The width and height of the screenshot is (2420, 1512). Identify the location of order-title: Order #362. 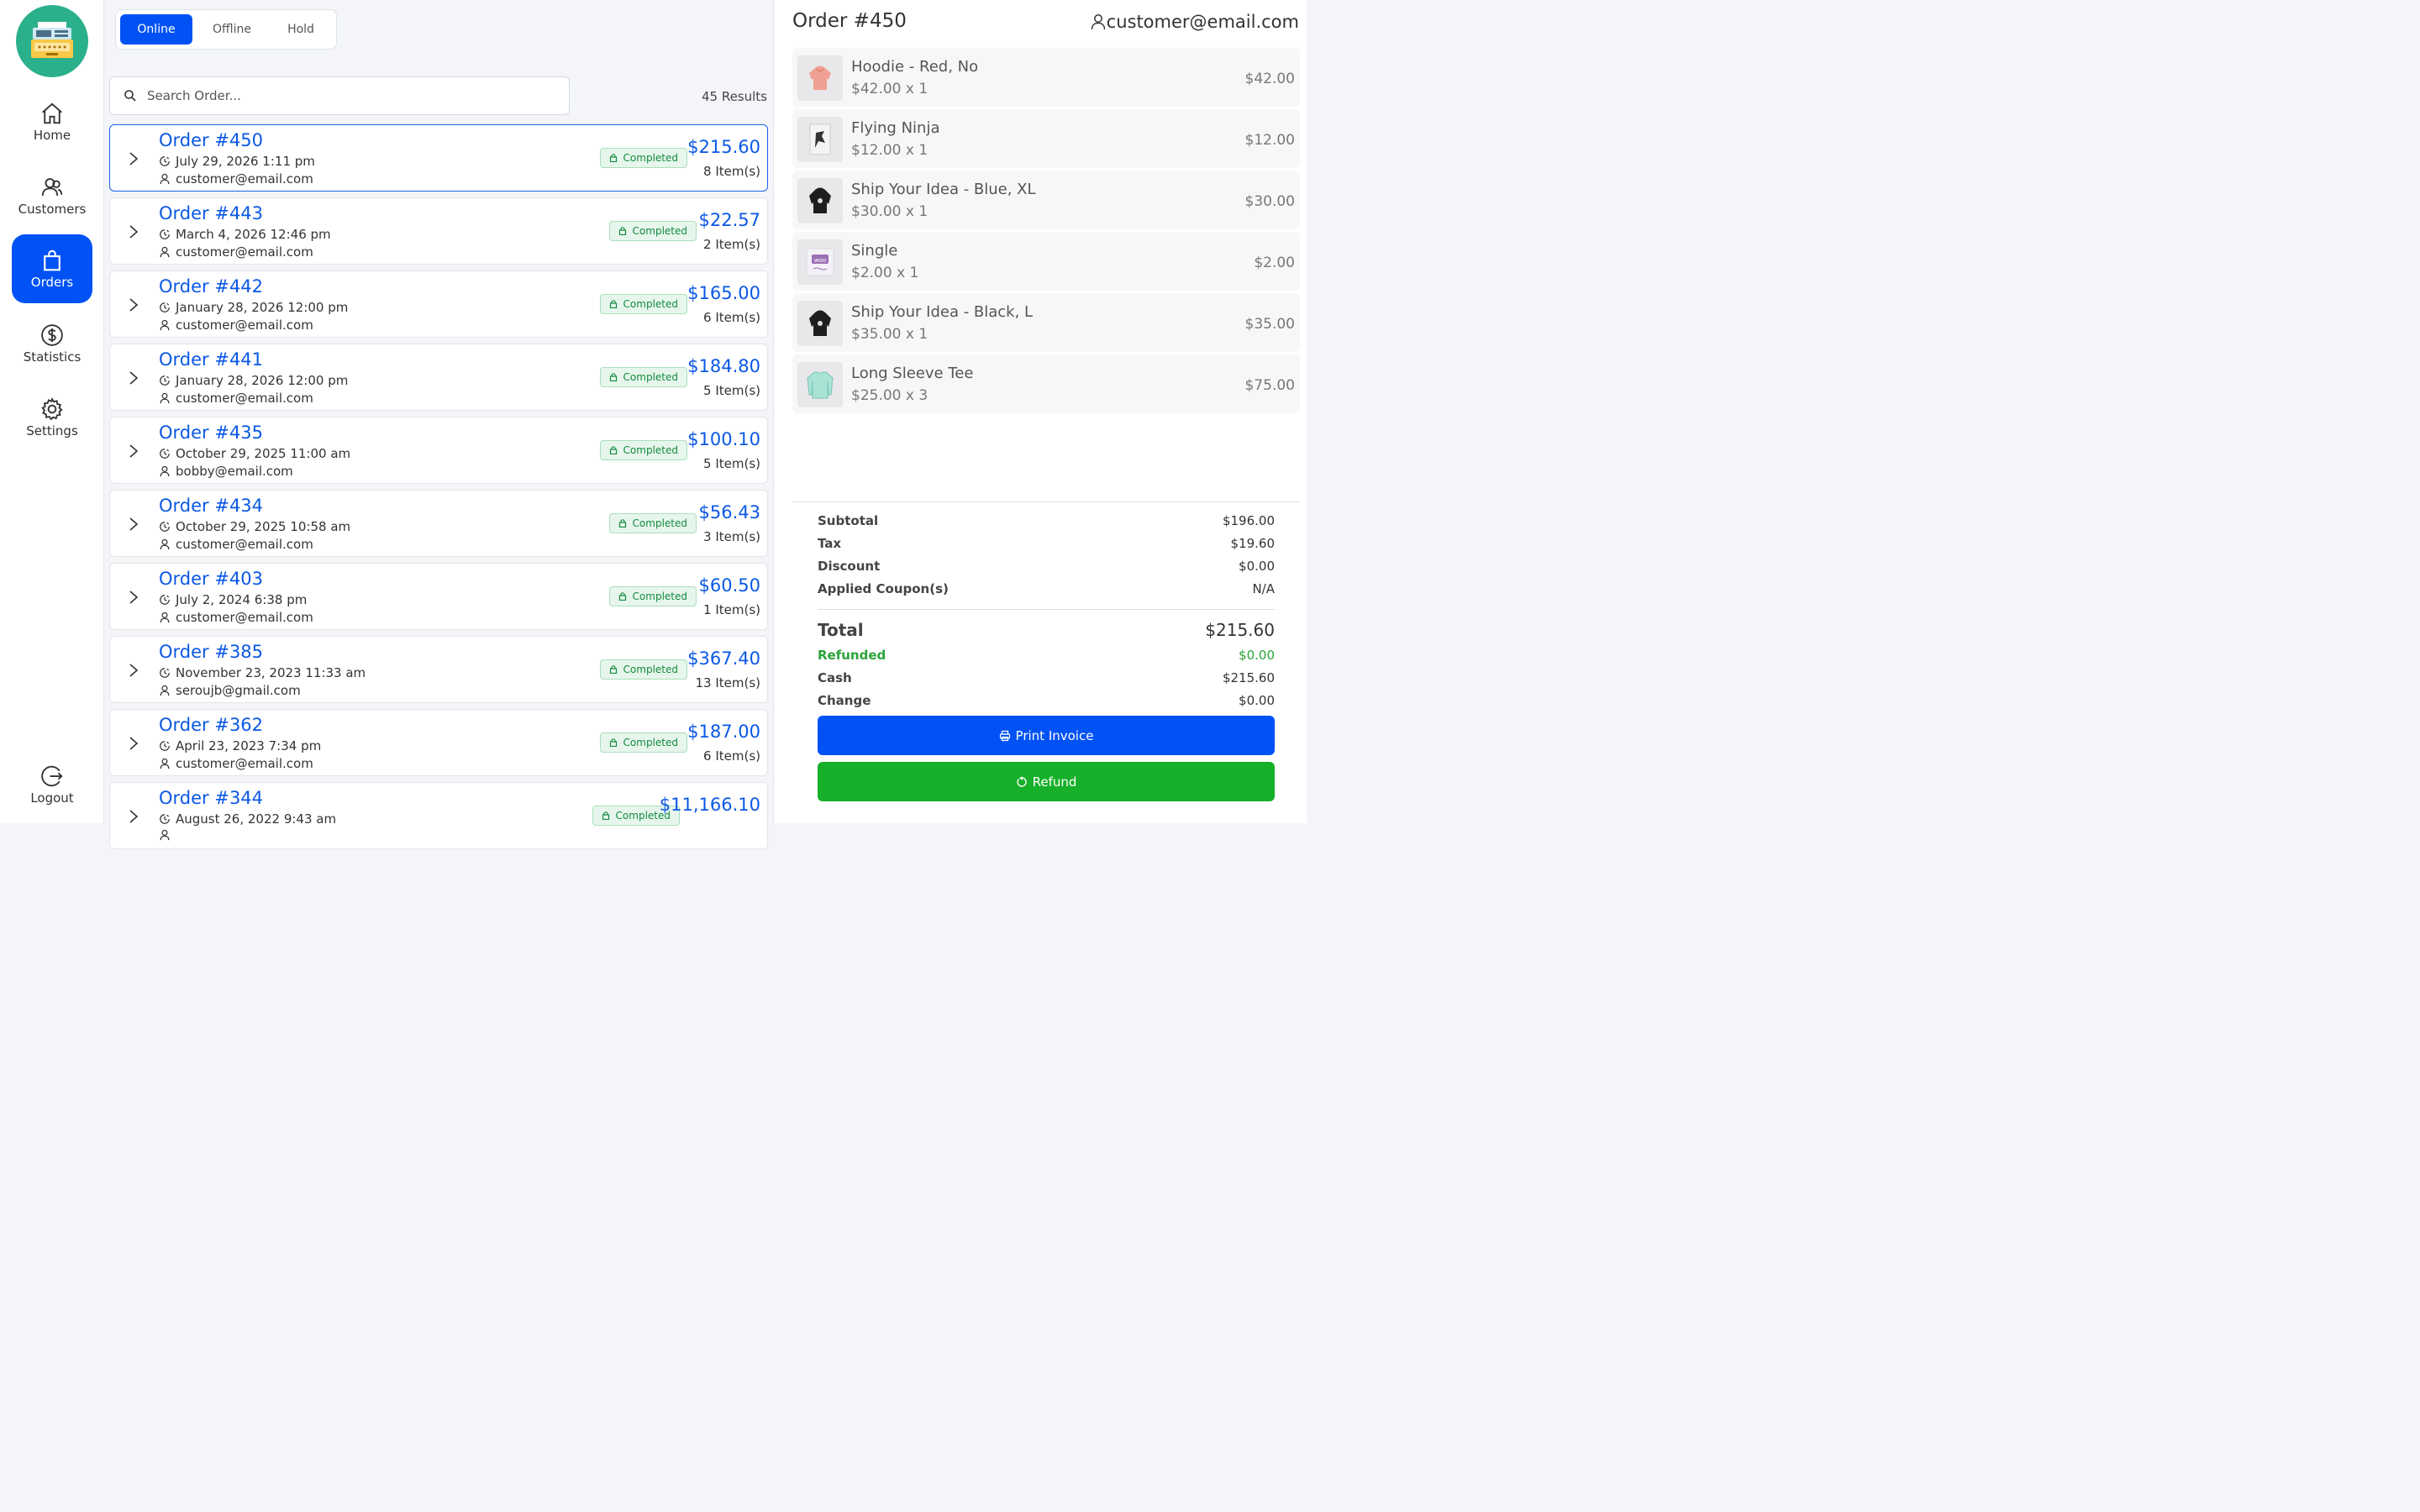
(211, 725).